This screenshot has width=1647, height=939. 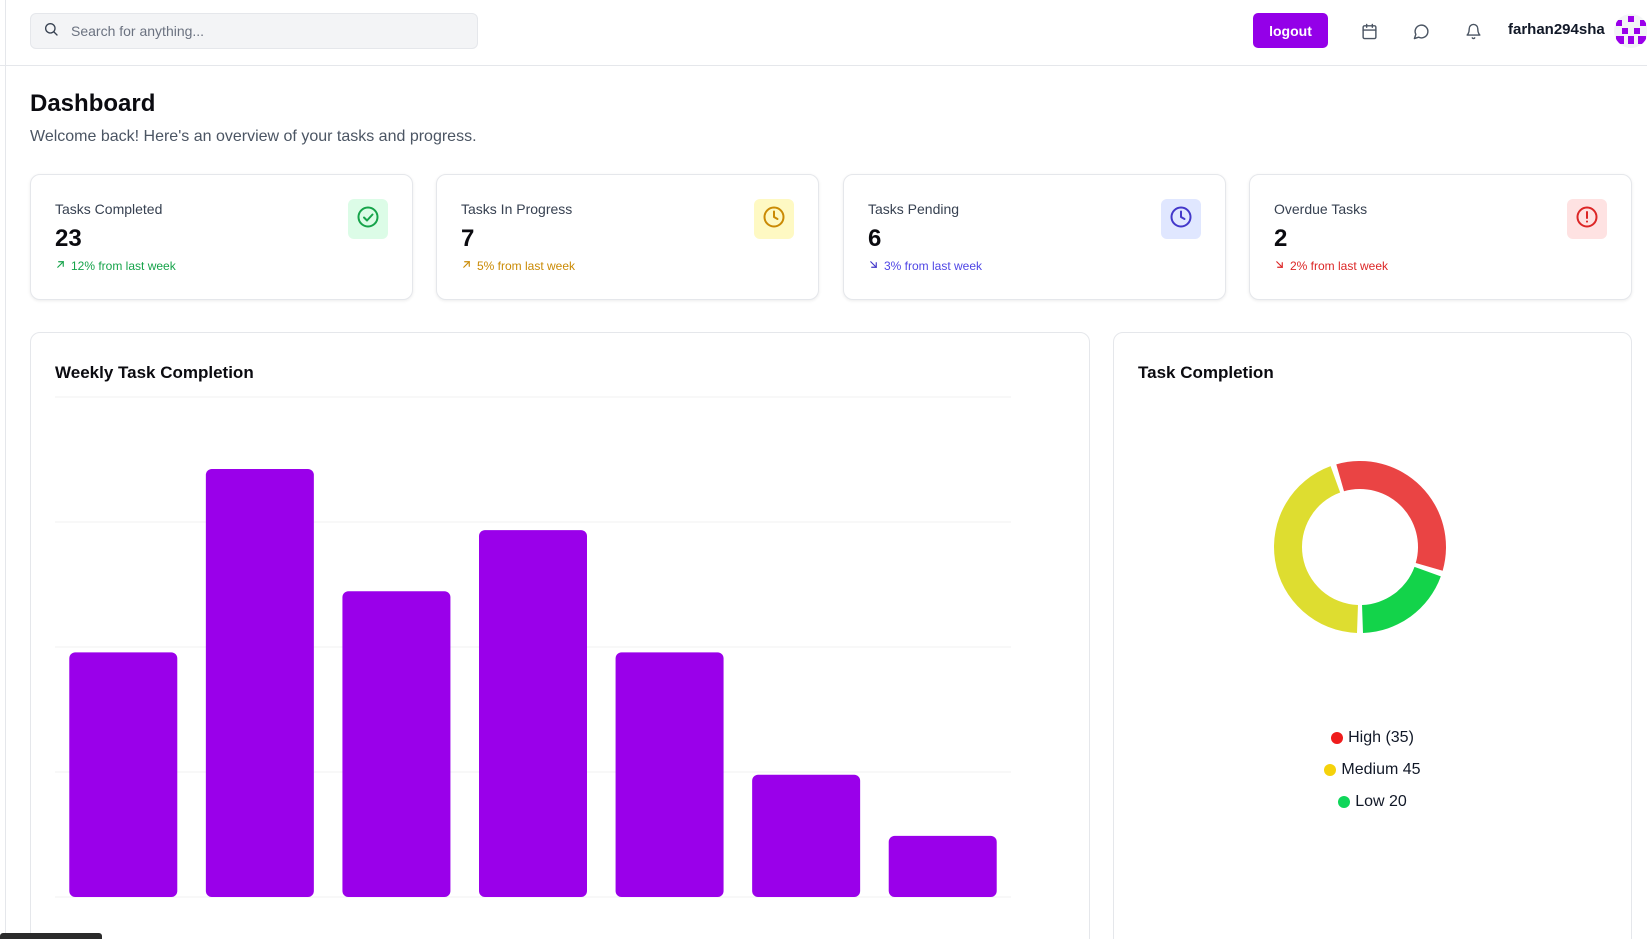 What do you see at coordinates (1316, 549) in the screenshot?
I see `slice-medium` at bounding box center [1316, 549].